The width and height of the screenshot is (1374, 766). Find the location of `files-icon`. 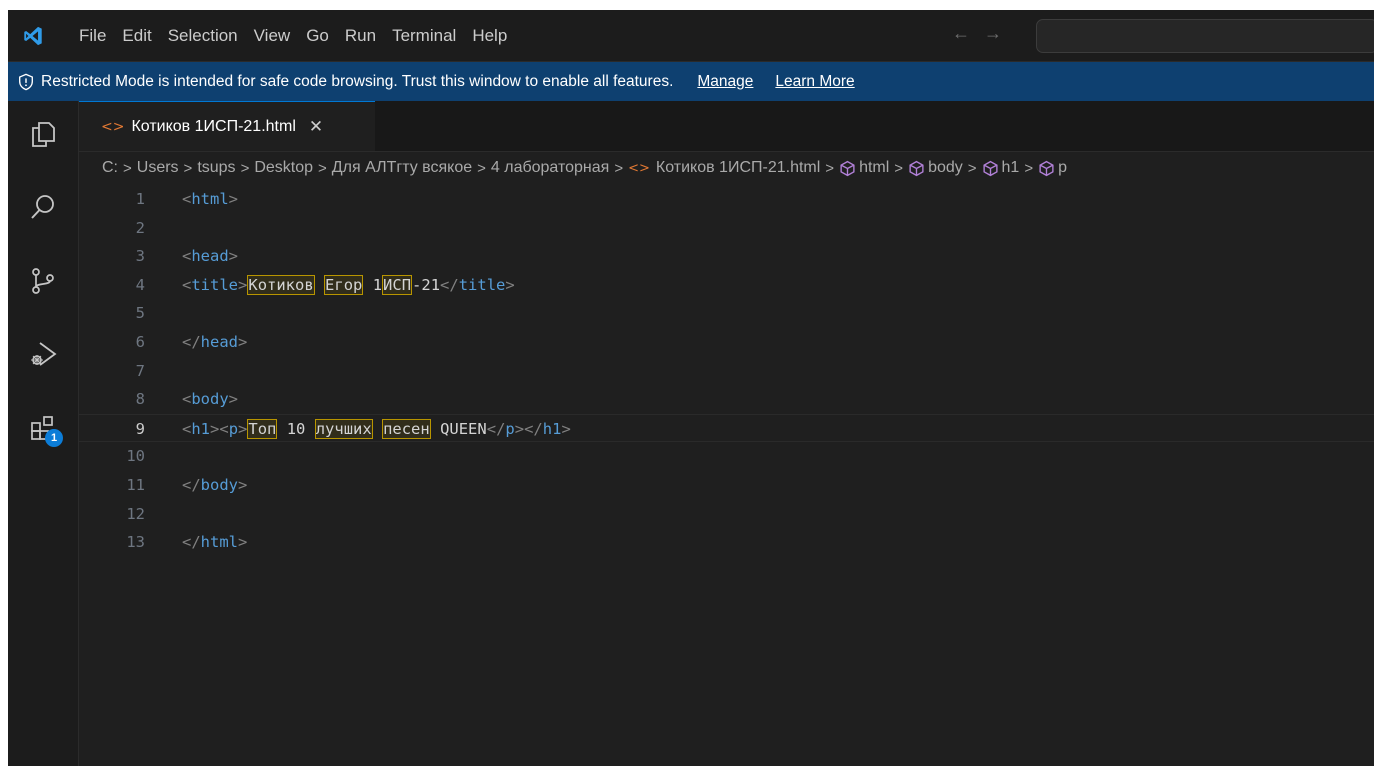

files-icon is located at coordinates (43, 134).